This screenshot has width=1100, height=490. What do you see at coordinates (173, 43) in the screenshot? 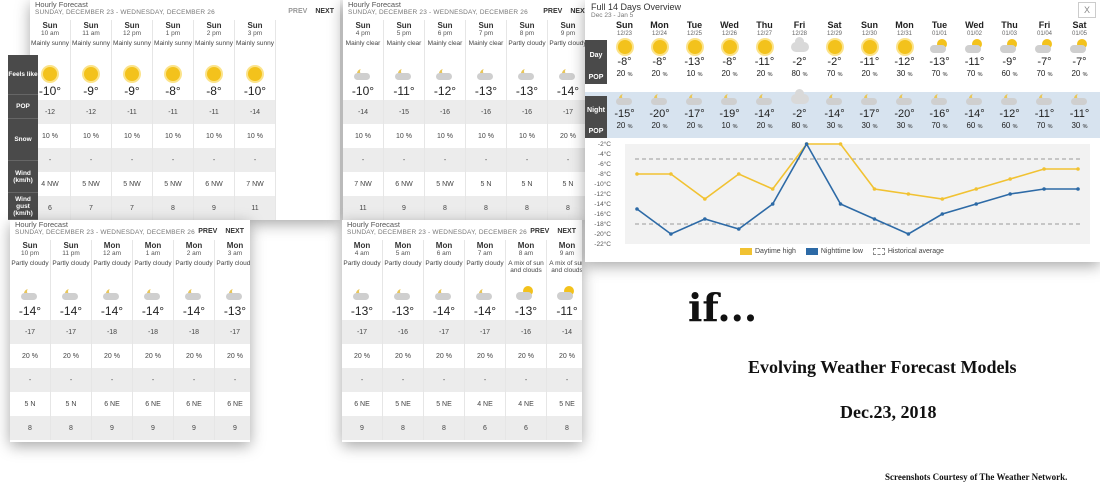
I see `hour-condition: Mainly sunny` at bounding box center [173, 43].